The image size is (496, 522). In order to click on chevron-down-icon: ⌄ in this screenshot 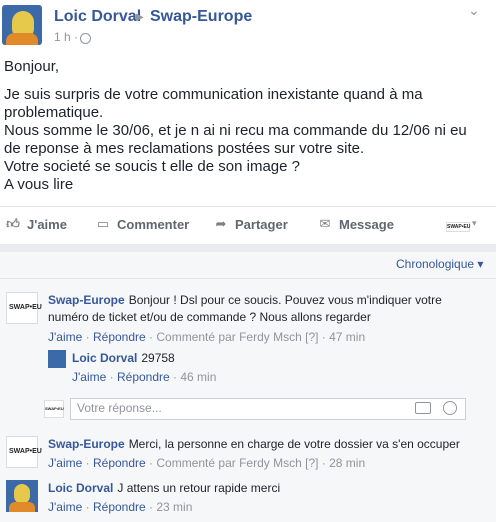, I will do `click(474, 10)`.